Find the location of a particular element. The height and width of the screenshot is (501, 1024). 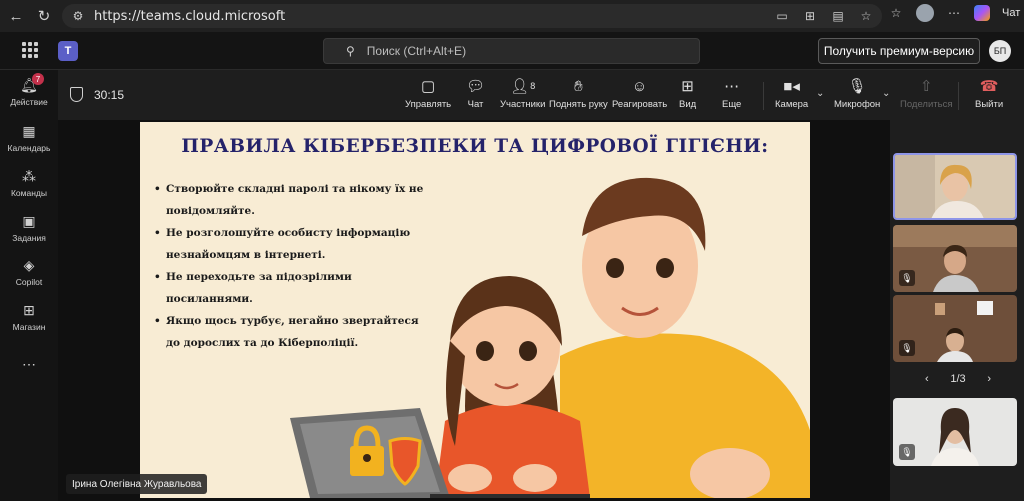

next-page-icon: › is located at coordinates (989, 379).